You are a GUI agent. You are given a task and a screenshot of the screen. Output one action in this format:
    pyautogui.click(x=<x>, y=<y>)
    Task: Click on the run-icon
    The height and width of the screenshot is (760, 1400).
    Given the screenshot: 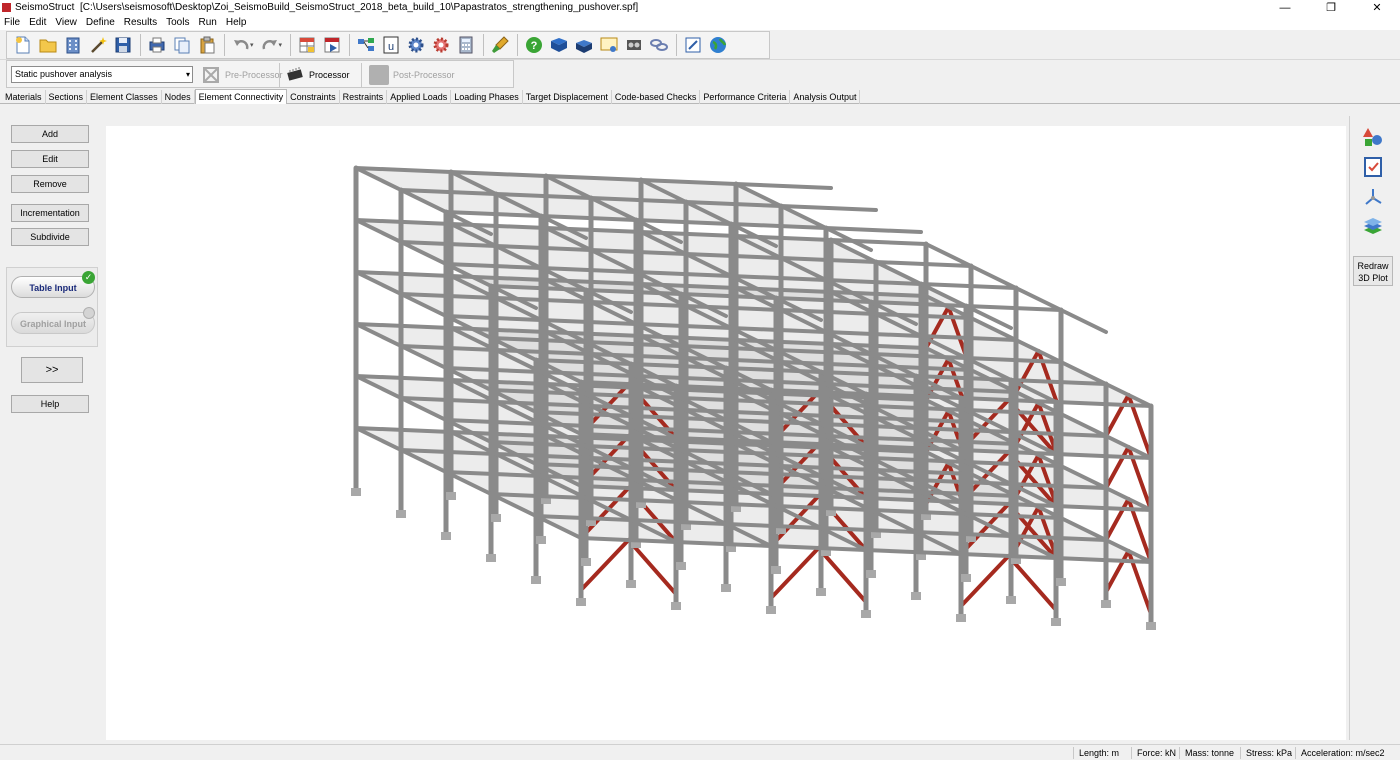 What is the action you would take?
    pyautogui.click(x=332, y=45)
    